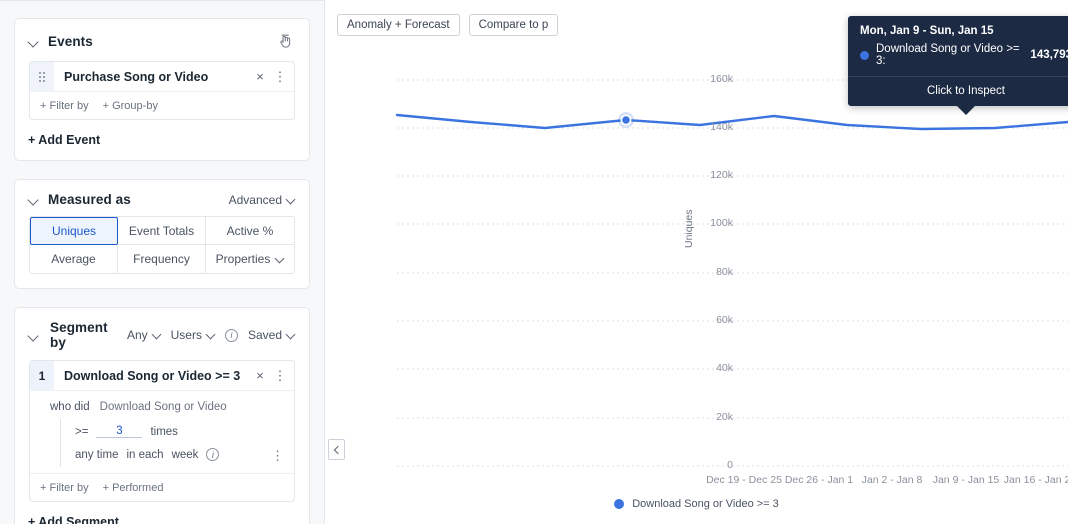  Describe the element at coordinates (721, 223) in the screenshot. I see `y-tick-100k: 100k` at that location.